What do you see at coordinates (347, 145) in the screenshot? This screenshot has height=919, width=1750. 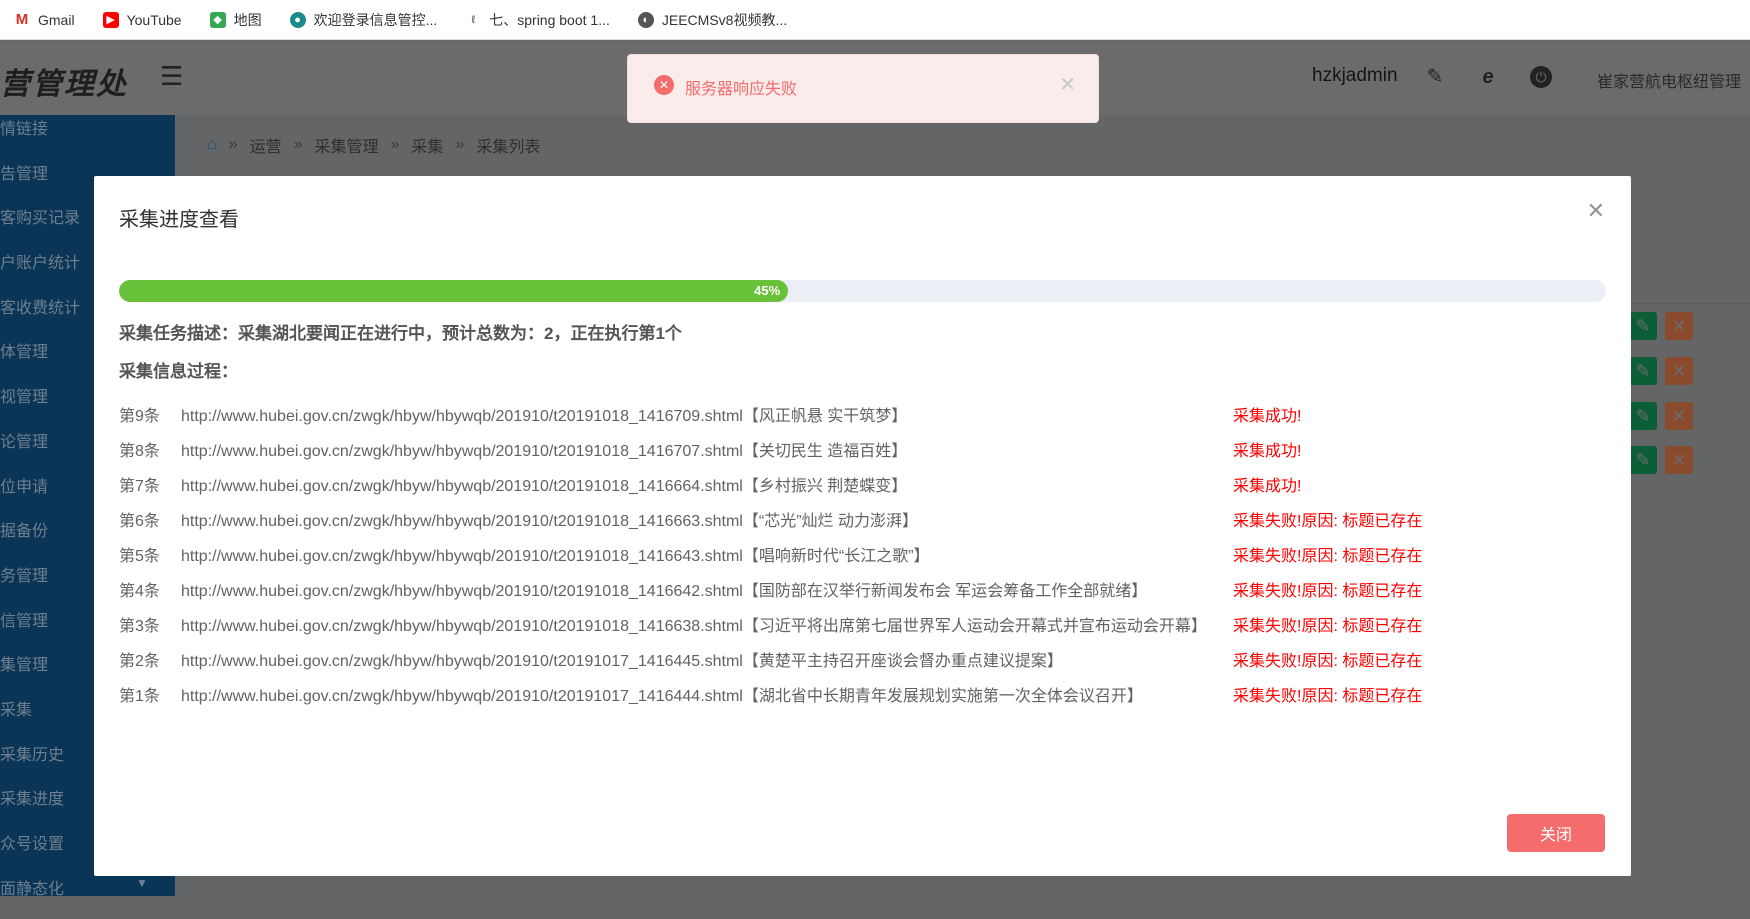 I see `breadcrumb-item: 采集管理` at bounding box center [347, 145].